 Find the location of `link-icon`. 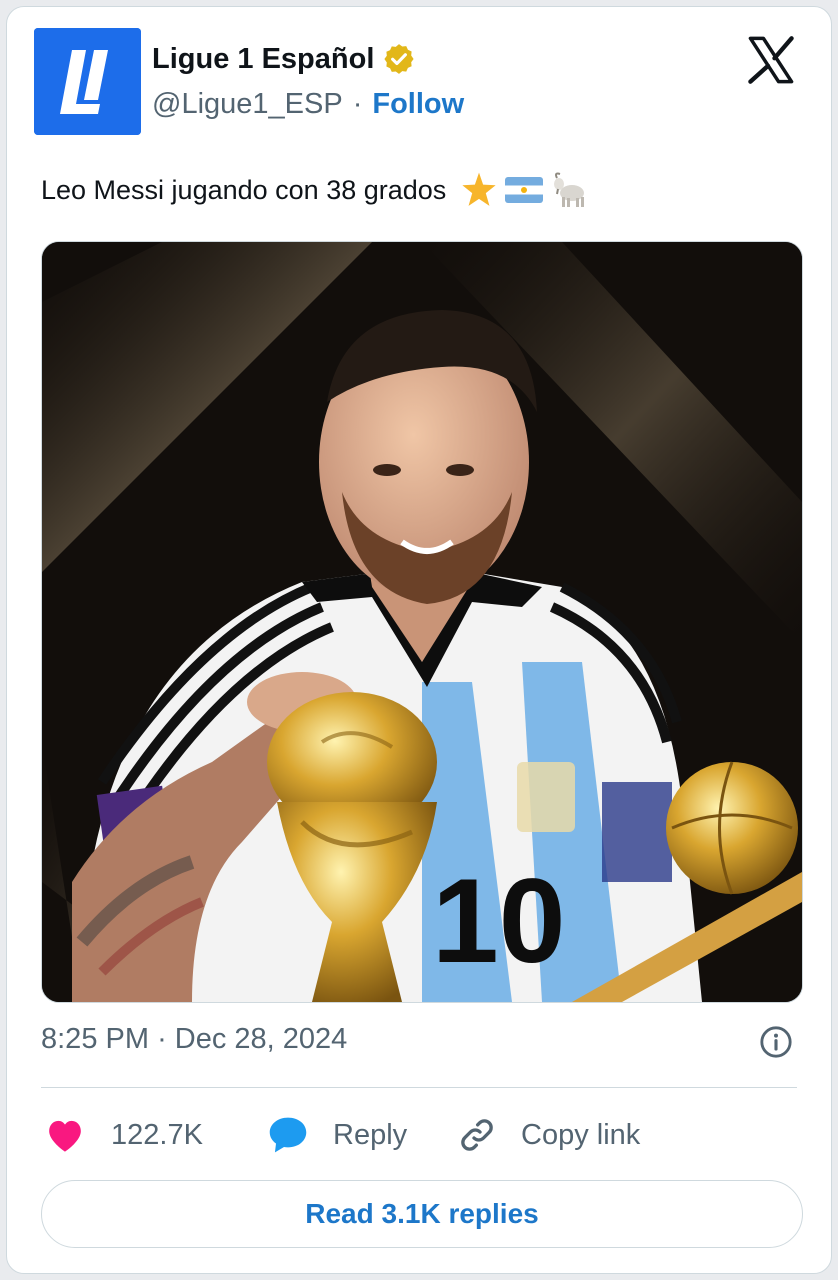

link-icon is located at coordinates (477, 1135).